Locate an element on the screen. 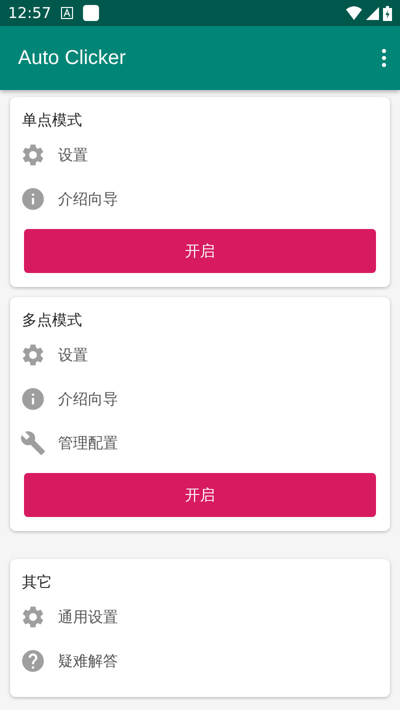  menu-item: 疑难解答 is located at coordinates (88, 661).